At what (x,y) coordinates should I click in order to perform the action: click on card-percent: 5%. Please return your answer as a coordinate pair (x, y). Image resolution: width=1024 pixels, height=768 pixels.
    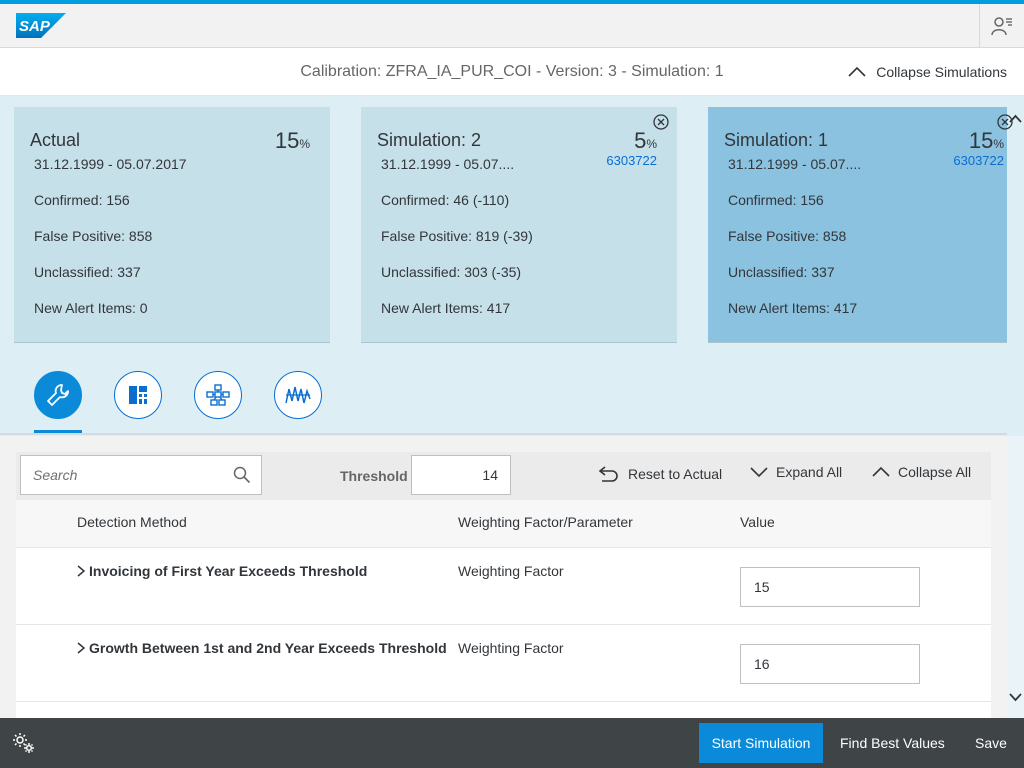
    Looking at the image, I should click on (645, 140).